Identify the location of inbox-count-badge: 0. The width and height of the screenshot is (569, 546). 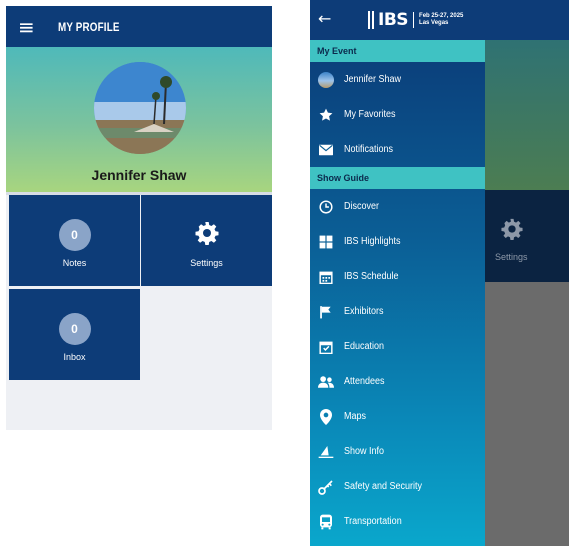
(74, 329).